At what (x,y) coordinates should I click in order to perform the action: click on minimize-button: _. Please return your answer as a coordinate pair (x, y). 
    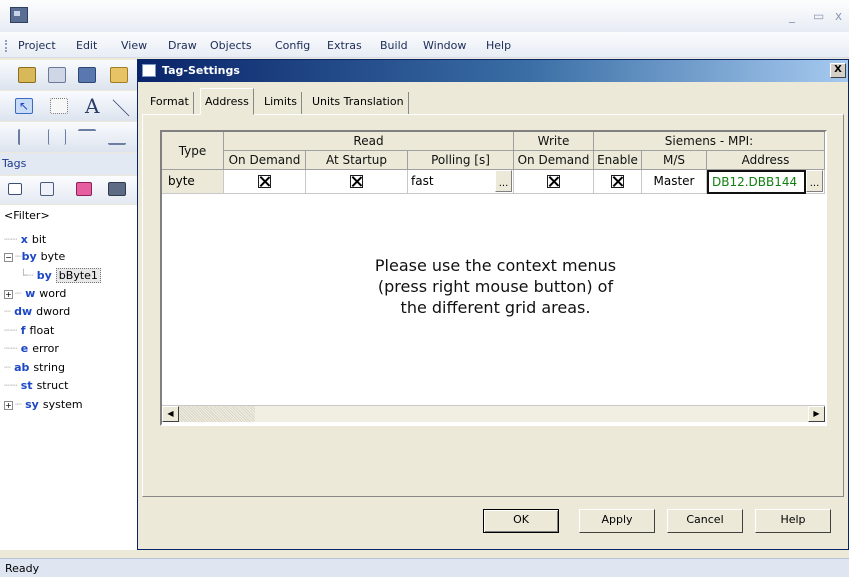
    Looking at the image, I should click on (792, 16).